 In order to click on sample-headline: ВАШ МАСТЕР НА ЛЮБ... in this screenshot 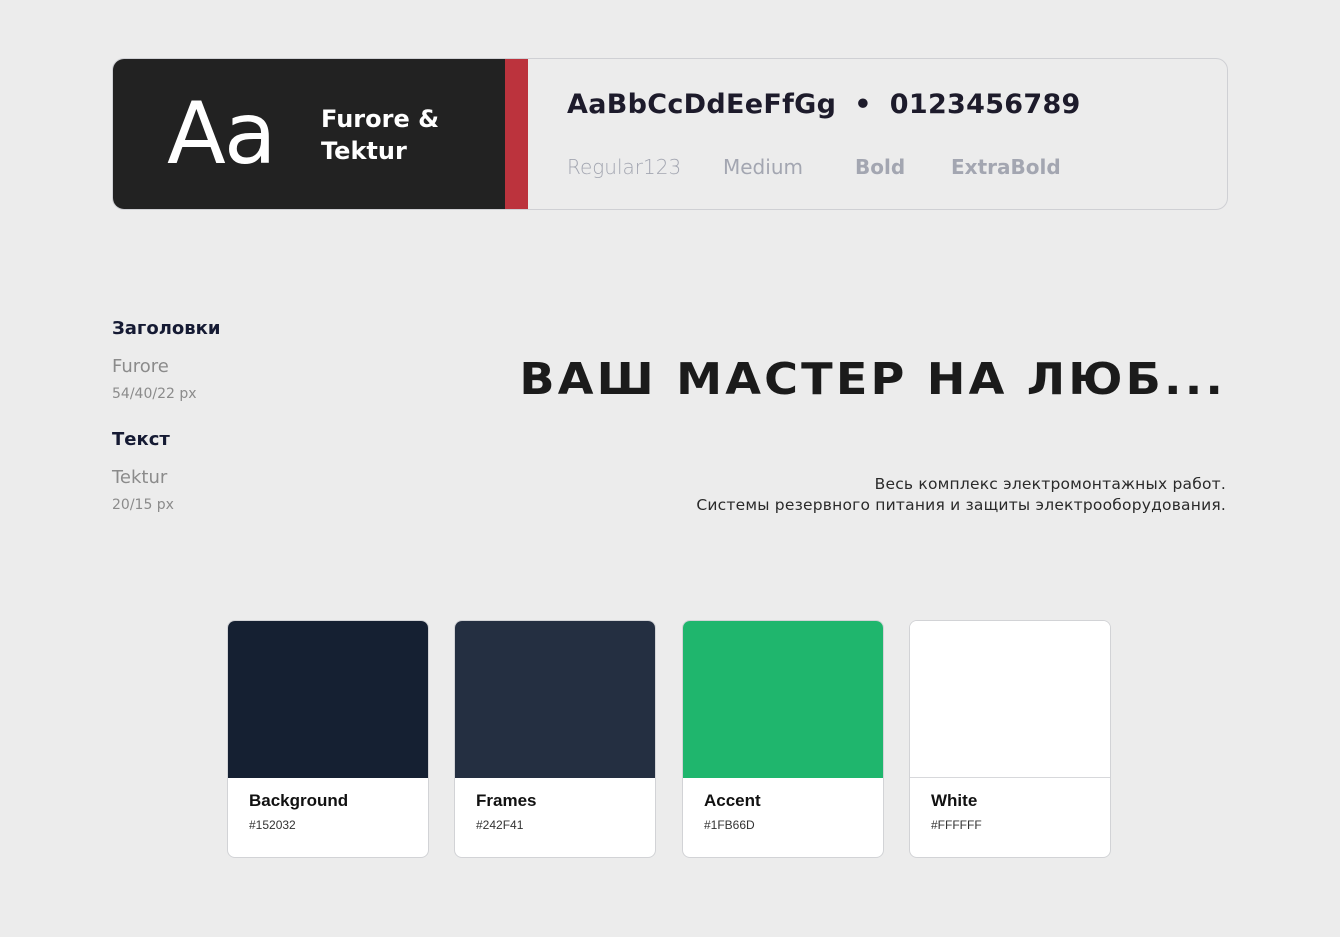, I will do `click(872, 379)`.